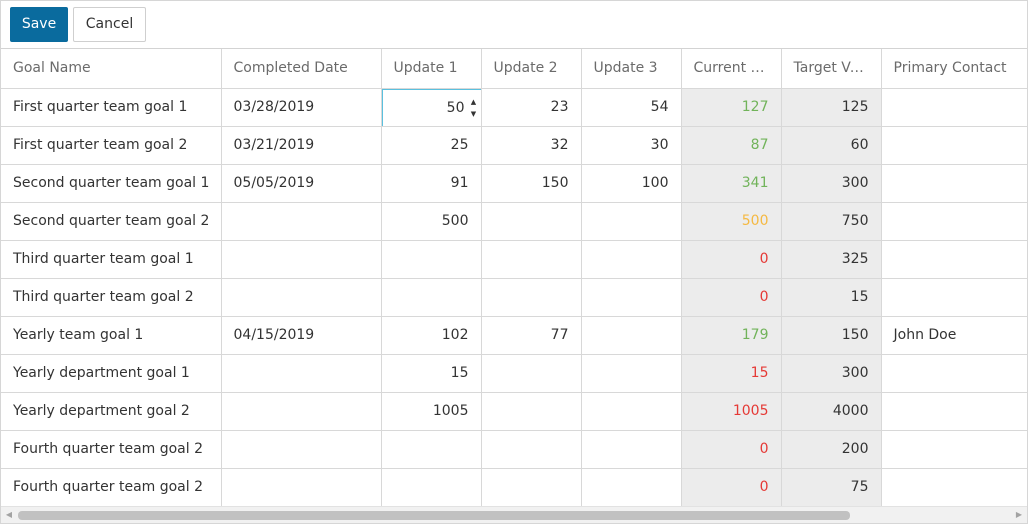 This screenshot has height=524, width=1028. What do you see at coordinates (1019, 515) in the screenshot?
I see `scroll-right-arrow-icon: ▶` at bounding box center [1019, 515].